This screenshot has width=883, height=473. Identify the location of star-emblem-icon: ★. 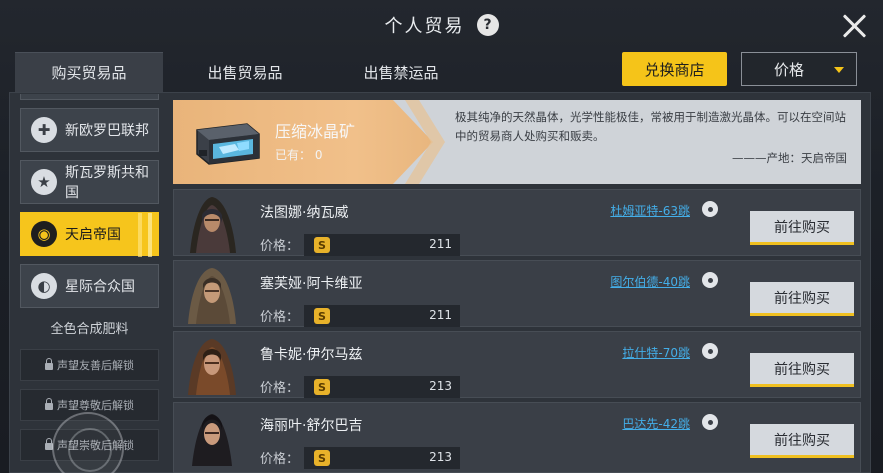
(44, 182).